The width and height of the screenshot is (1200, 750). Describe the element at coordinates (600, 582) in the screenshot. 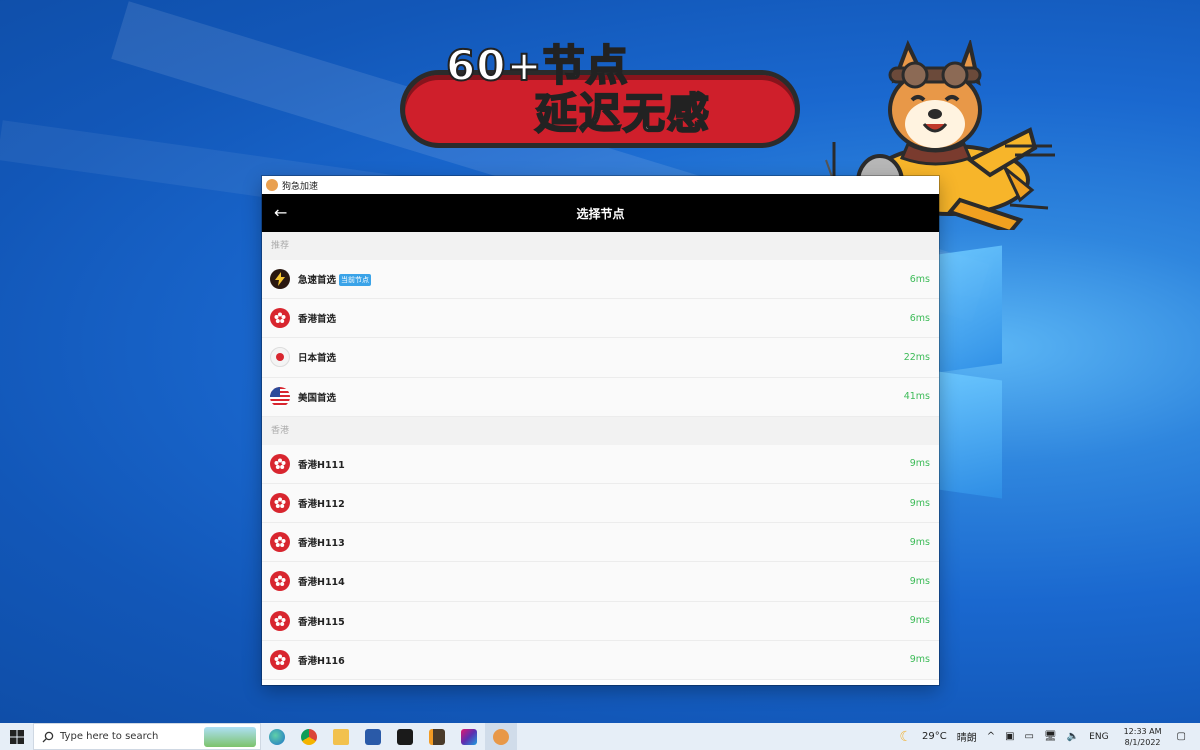

I see `node-row: 香港H114 9ms` at that location.